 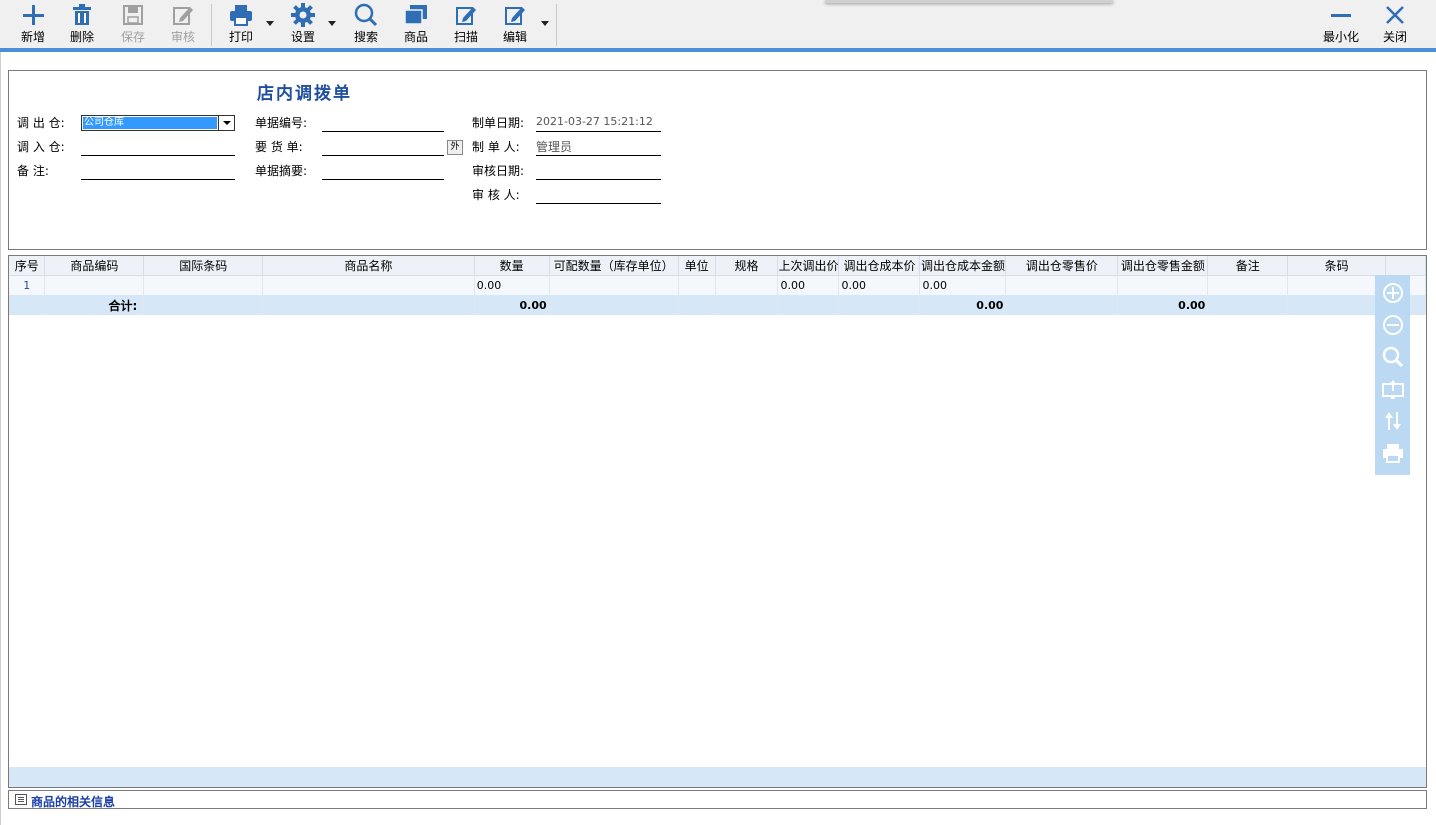 I want to click on auditor-field, so click(x=598, y=203).